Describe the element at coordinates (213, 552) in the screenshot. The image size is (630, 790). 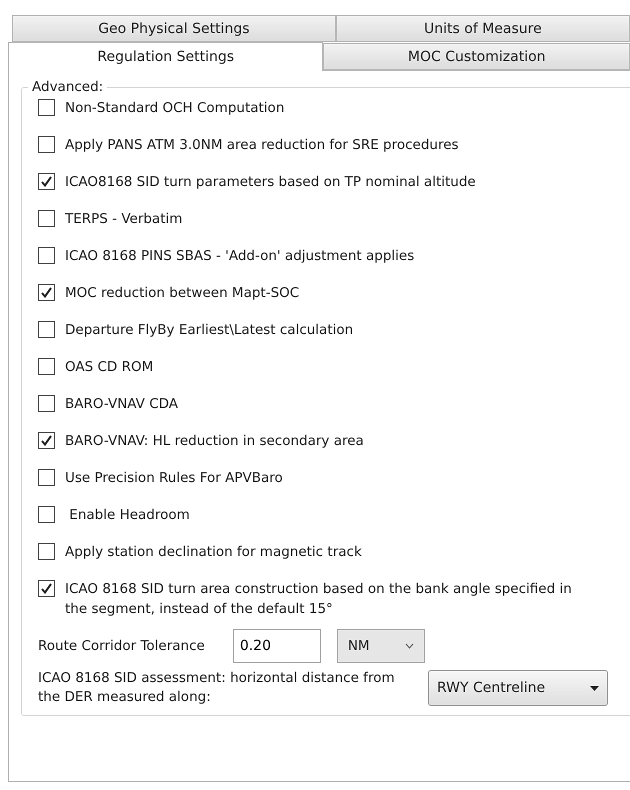
I see `checkbox-label: Apply station declination for magnetic track` at that location.